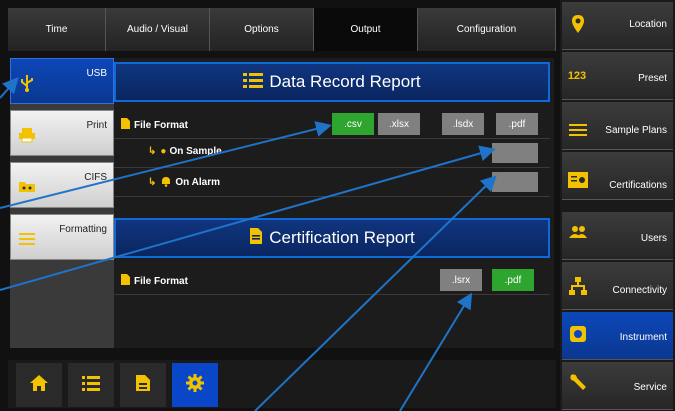 The image size is (675, 411). Describe the element at coordinates (9, 88) in the screenshot. I see `callout-arrow-usb` at that location.